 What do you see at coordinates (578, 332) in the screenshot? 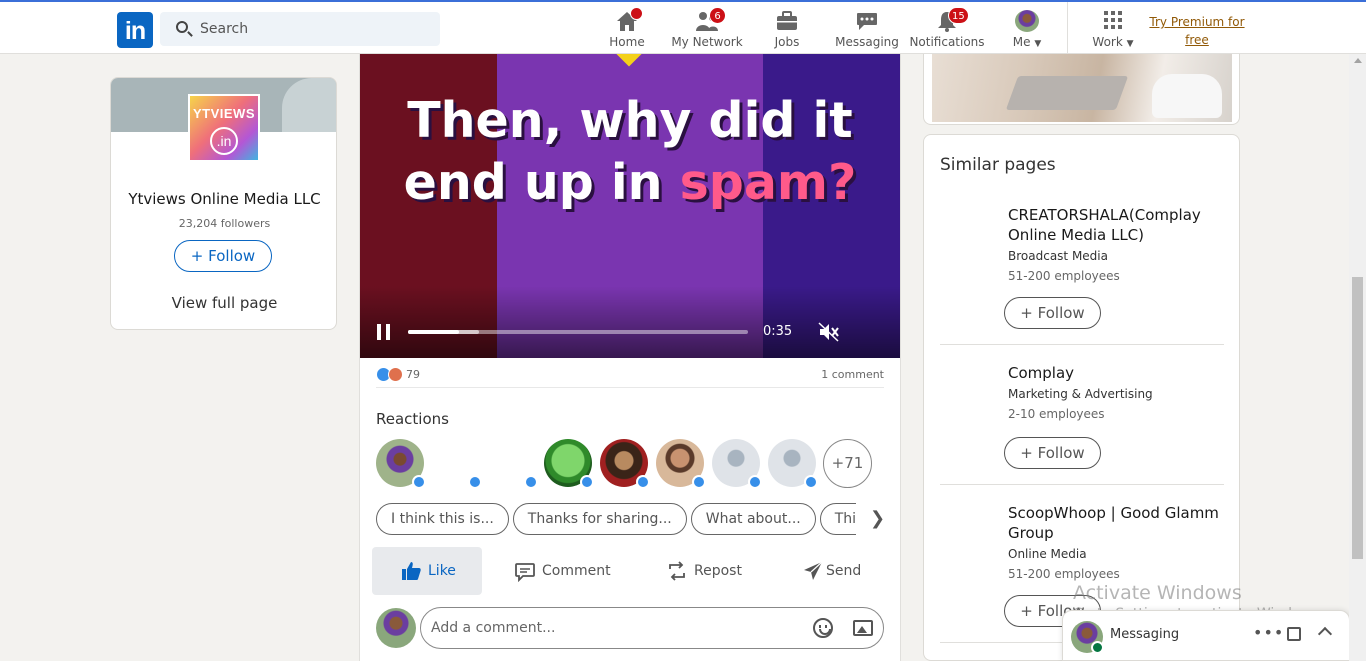
I see `video-progress-bar` at bounding box center [578, 332].